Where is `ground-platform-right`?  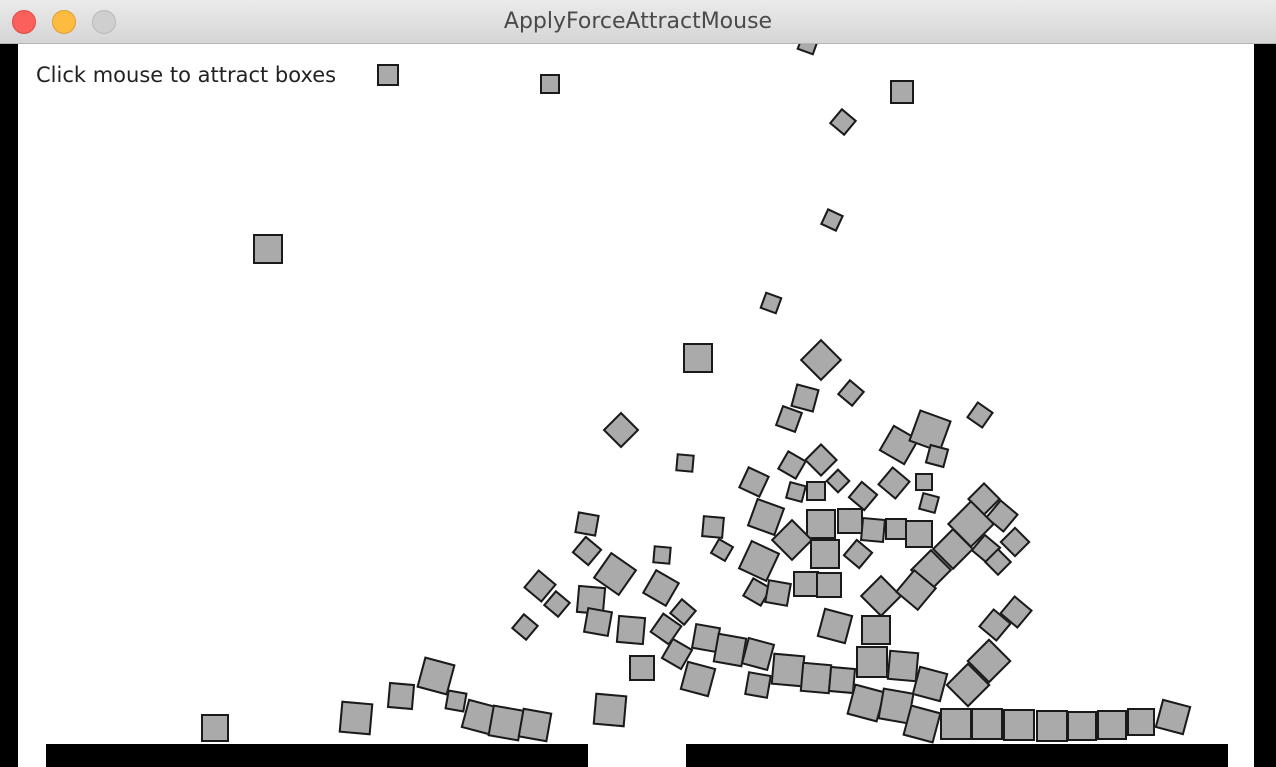 ground-platform-right is located at coordinates (957, 755).